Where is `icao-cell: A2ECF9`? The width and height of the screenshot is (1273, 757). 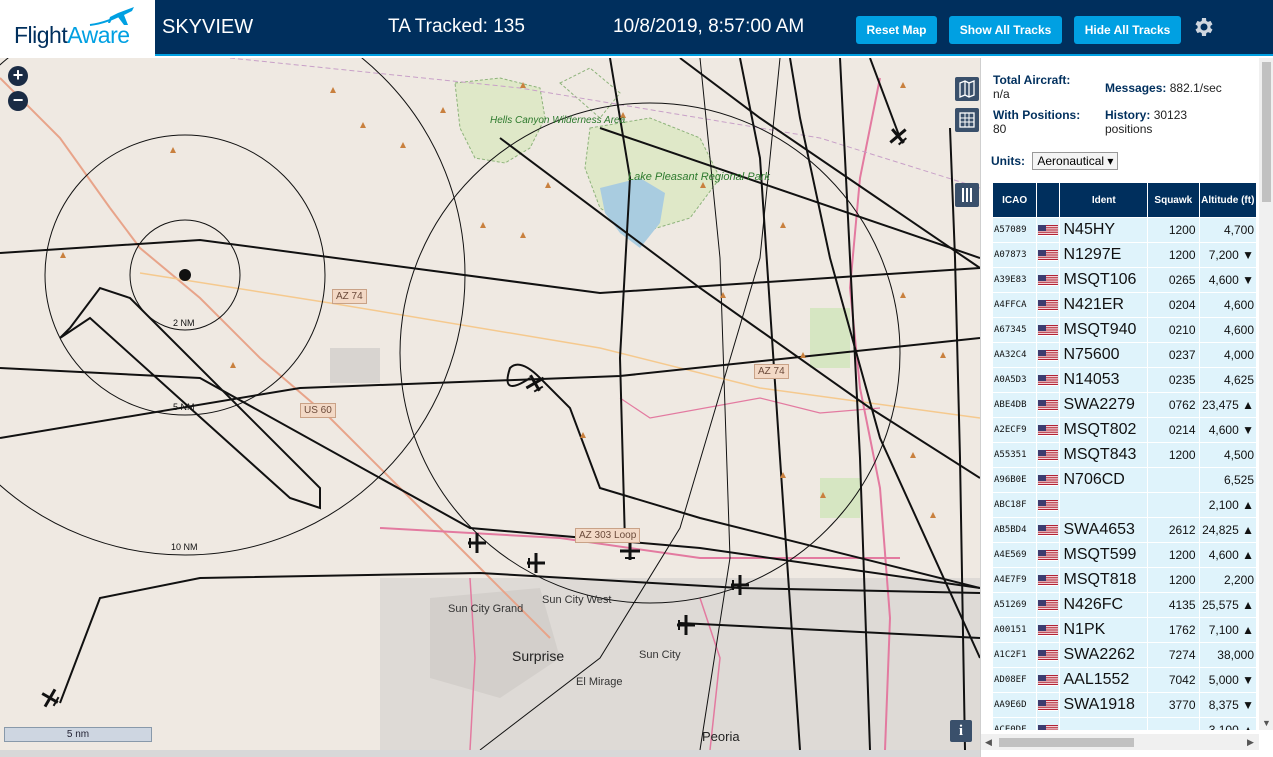
icao-cell: A2ECF9 is located at coordinates (1015, 430).